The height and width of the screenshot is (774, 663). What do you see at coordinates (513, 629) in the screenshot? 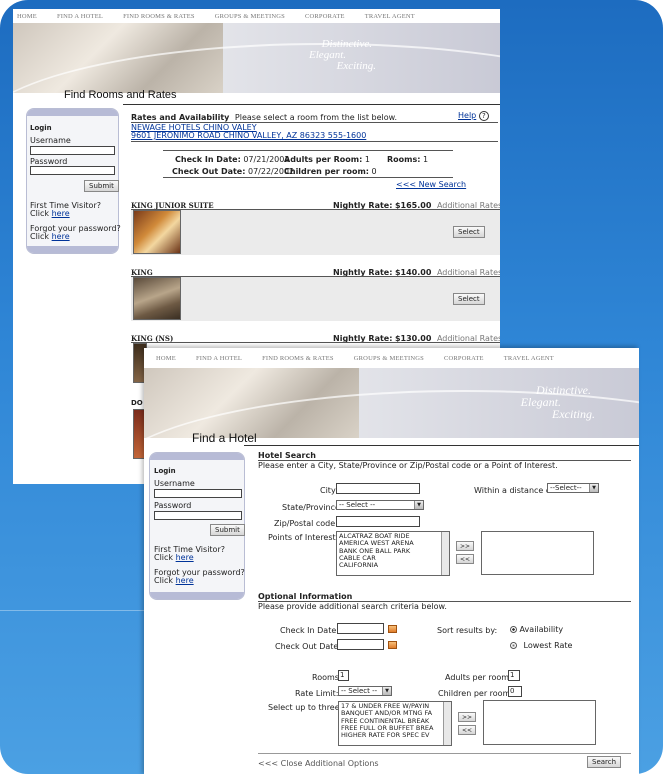
I see `radio-availability` at bounding box center [513, 629].